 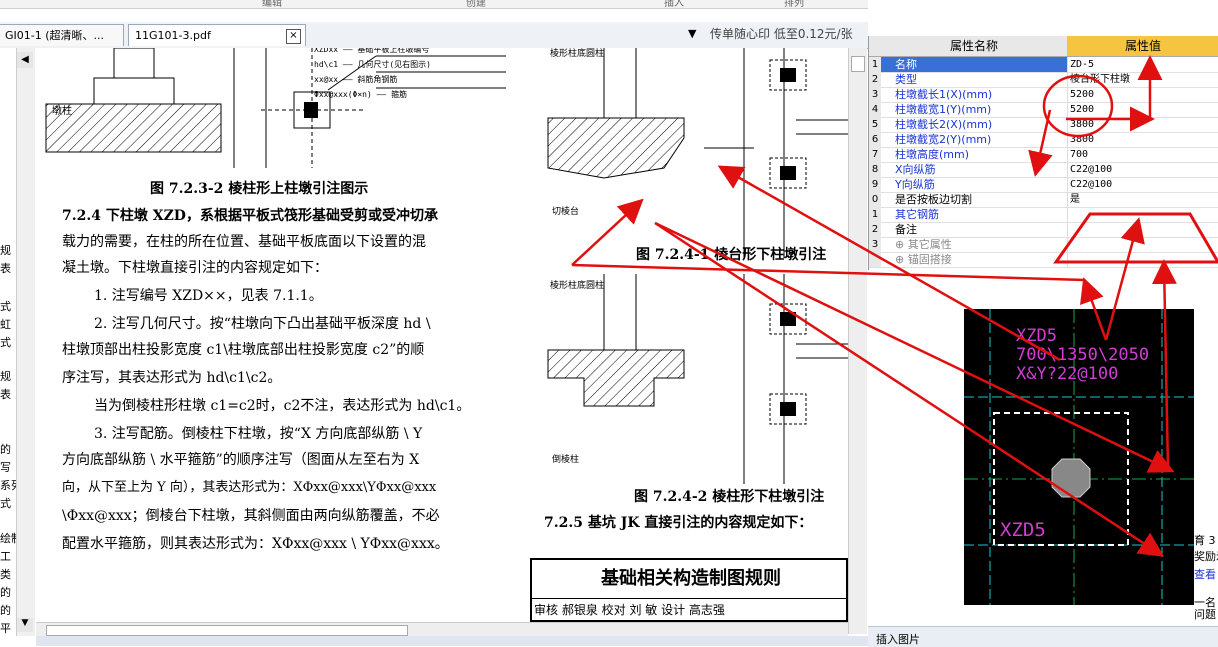 What do you see at coordinates (262, 324) in the screenshot?
I see `doc-paragraph: 2. 注写几何尺寸。按“柱墩向下凸出基础平板深度 hd \` at bounding box center [262, 324].